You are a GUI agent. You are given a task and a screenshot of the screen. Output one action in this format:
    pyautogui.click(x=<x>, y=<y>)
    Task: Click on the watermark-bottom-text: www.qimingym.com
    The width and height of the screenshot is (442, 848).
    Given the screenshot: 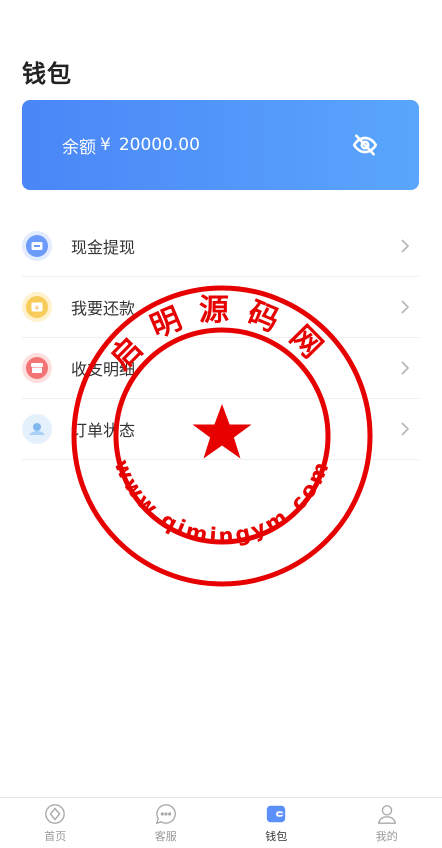 What is the action you would take?
    pyautogui.click(x=221, y=502)
    